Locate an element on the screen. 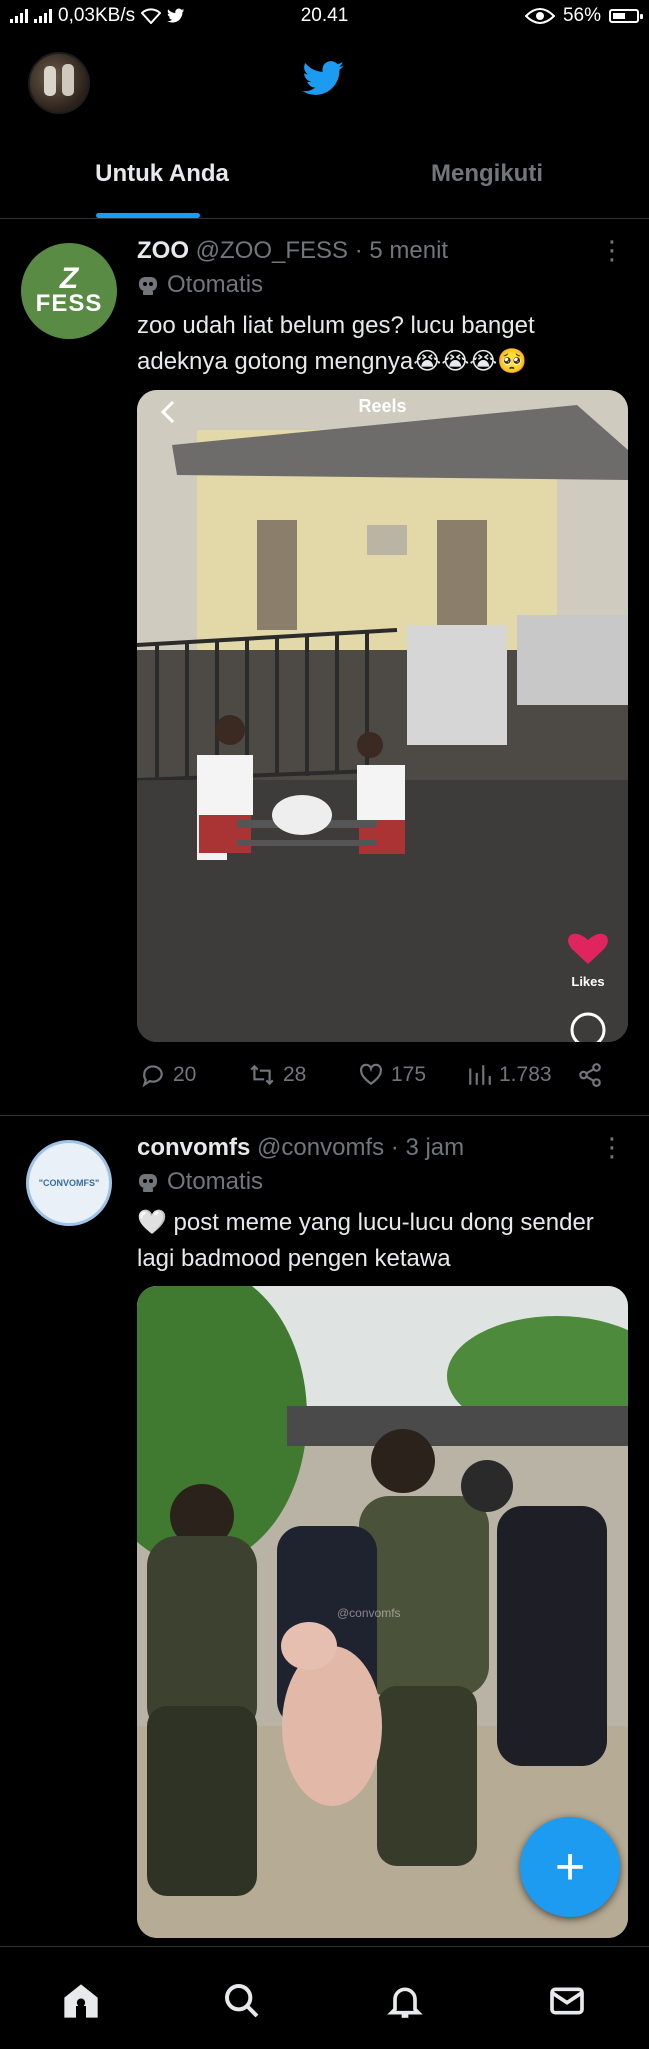 Image resolution: width=649 pixels, height=2049 pixels. battery-percent: 56% is located at coordinates (581, 15).